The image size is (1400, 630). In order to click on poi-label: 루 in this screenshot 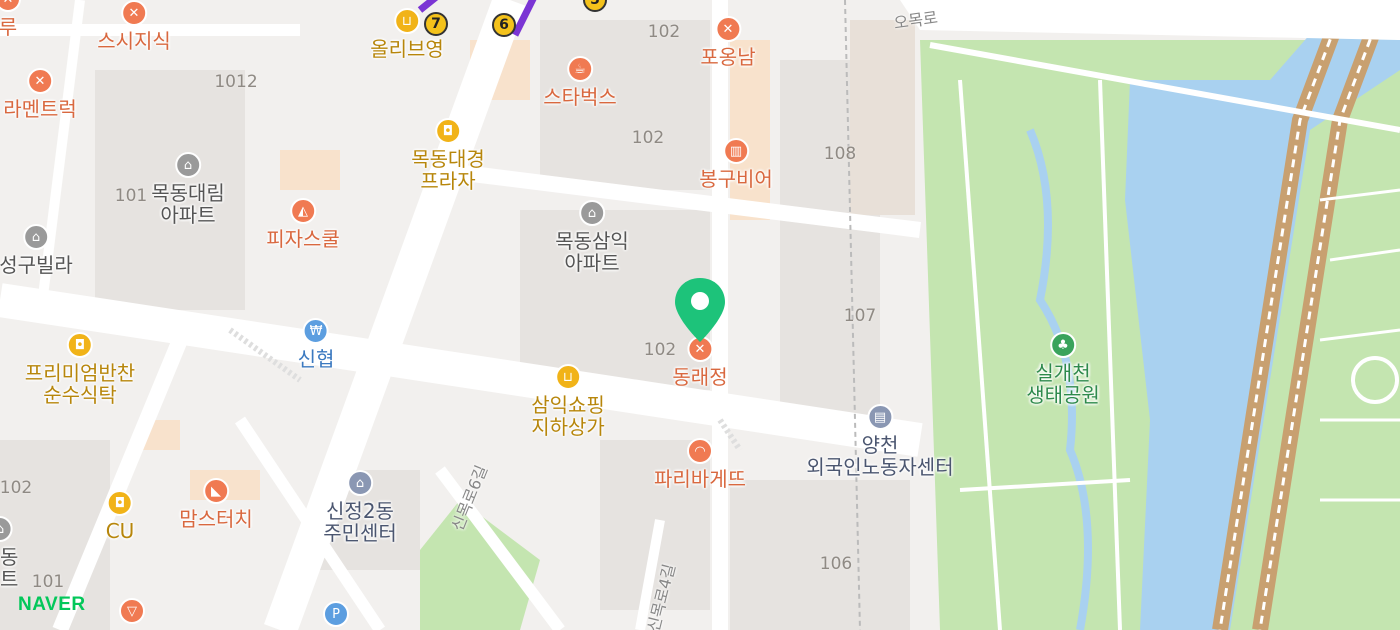, I will do `click(9, 27)`.